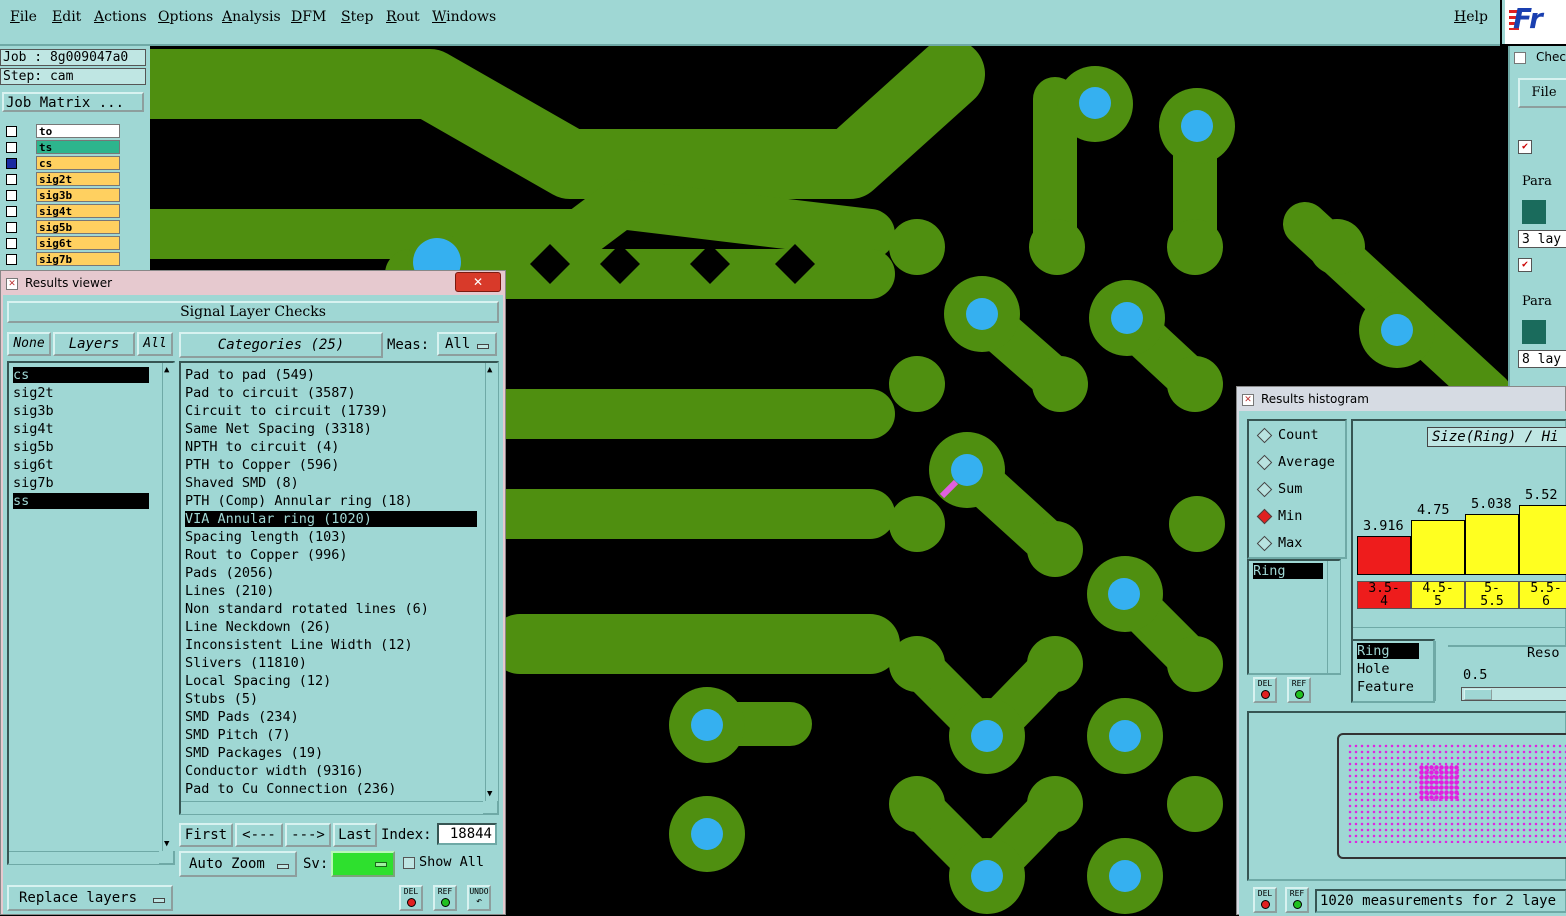 Image resolution: width=1566 pixels, height=916 pixels. I want to click on mode-option-sum: Sum, so click(1277, 489).